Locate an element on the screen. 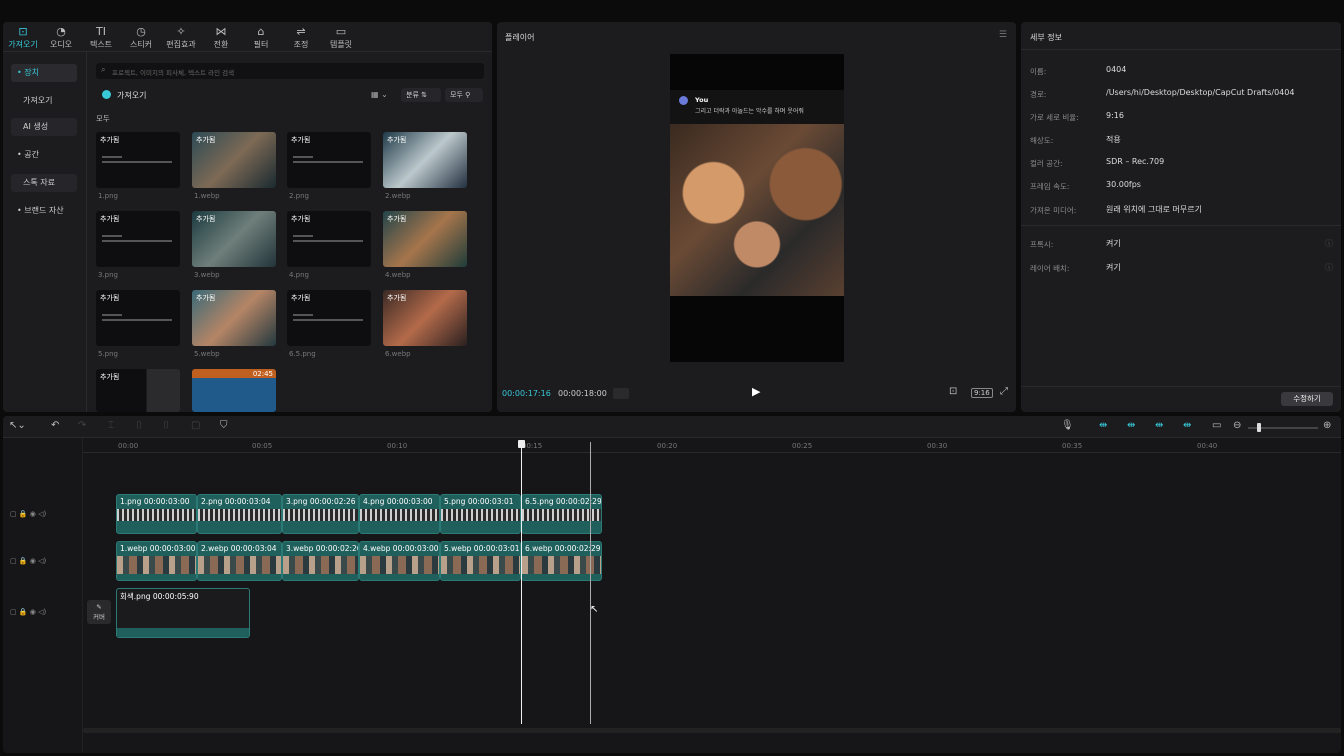 This screenshot has height=756, width=1344. playhead-handle is located at coordinates (521, 444).